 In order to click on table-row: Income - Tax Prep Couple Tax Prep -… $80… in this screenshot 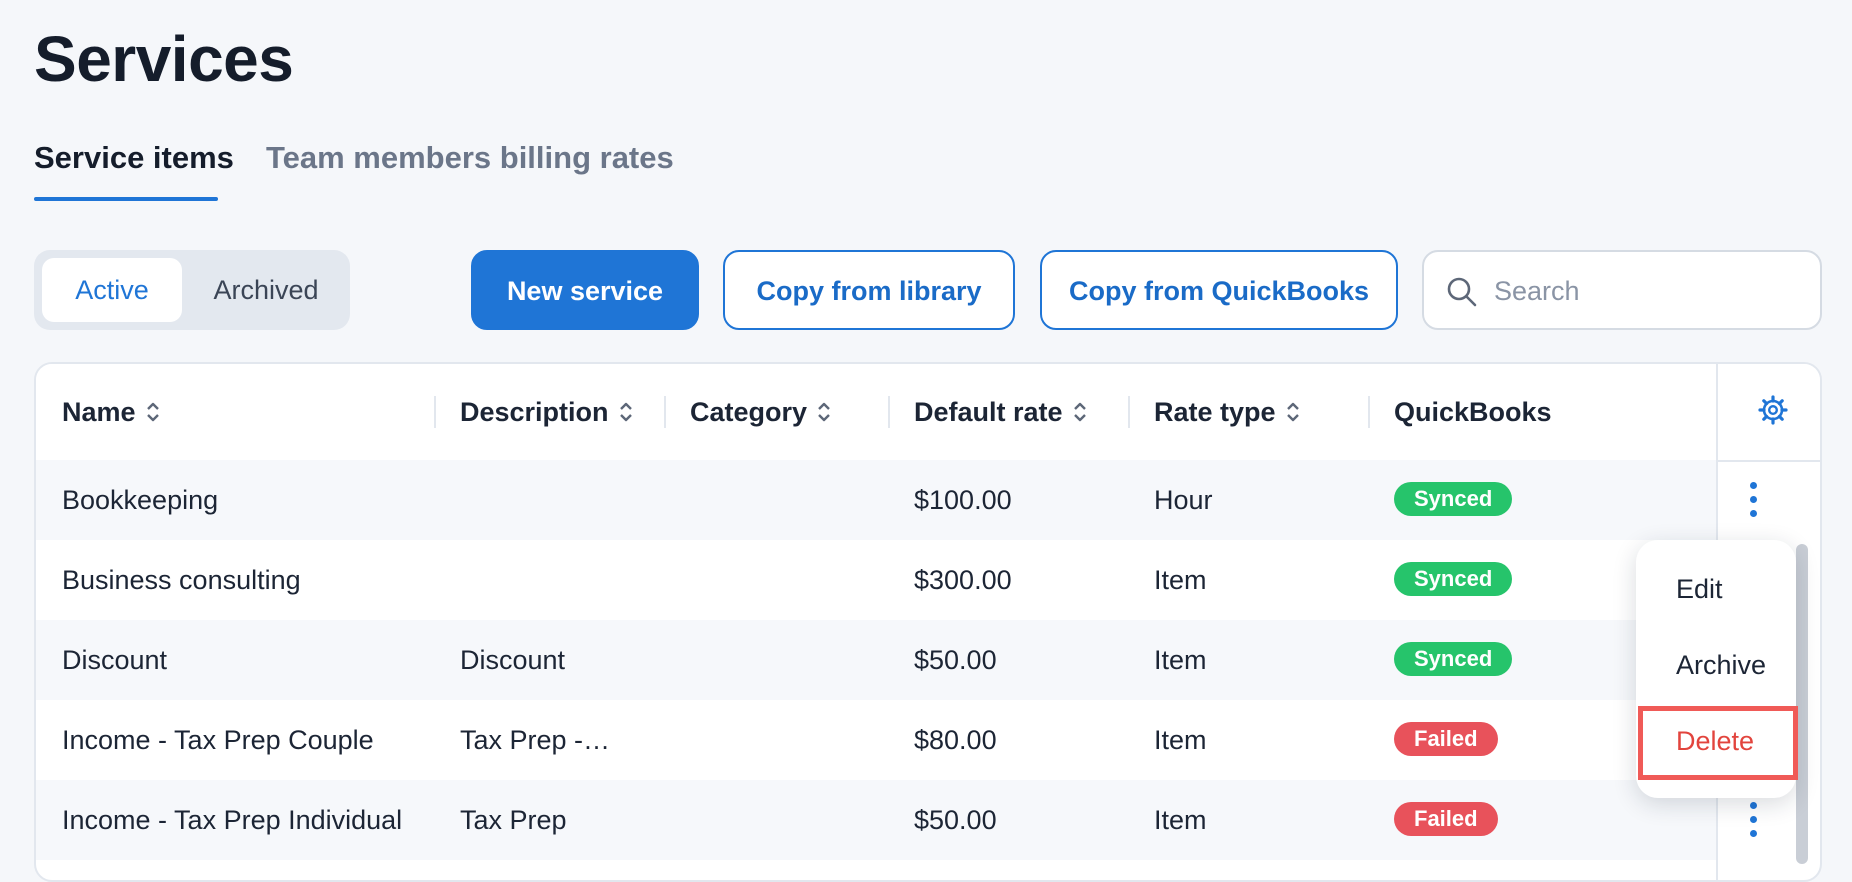, I will do `click(876, 740)`.